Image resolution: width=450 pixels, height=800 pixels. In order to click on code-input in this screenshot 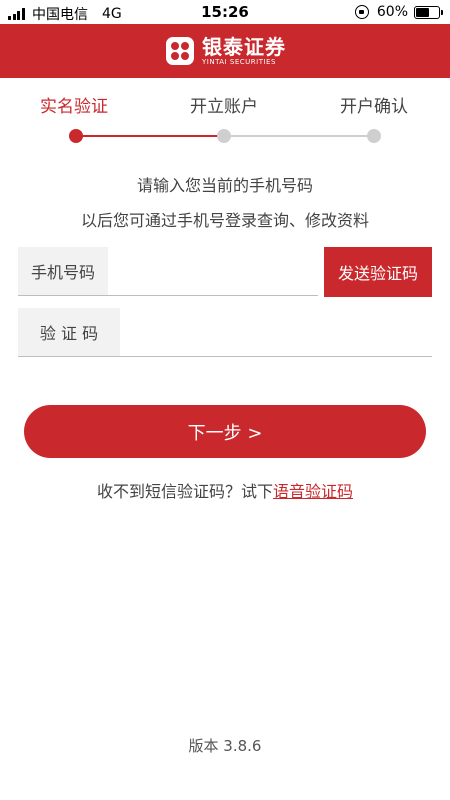, I will do `click(276, 332)`.